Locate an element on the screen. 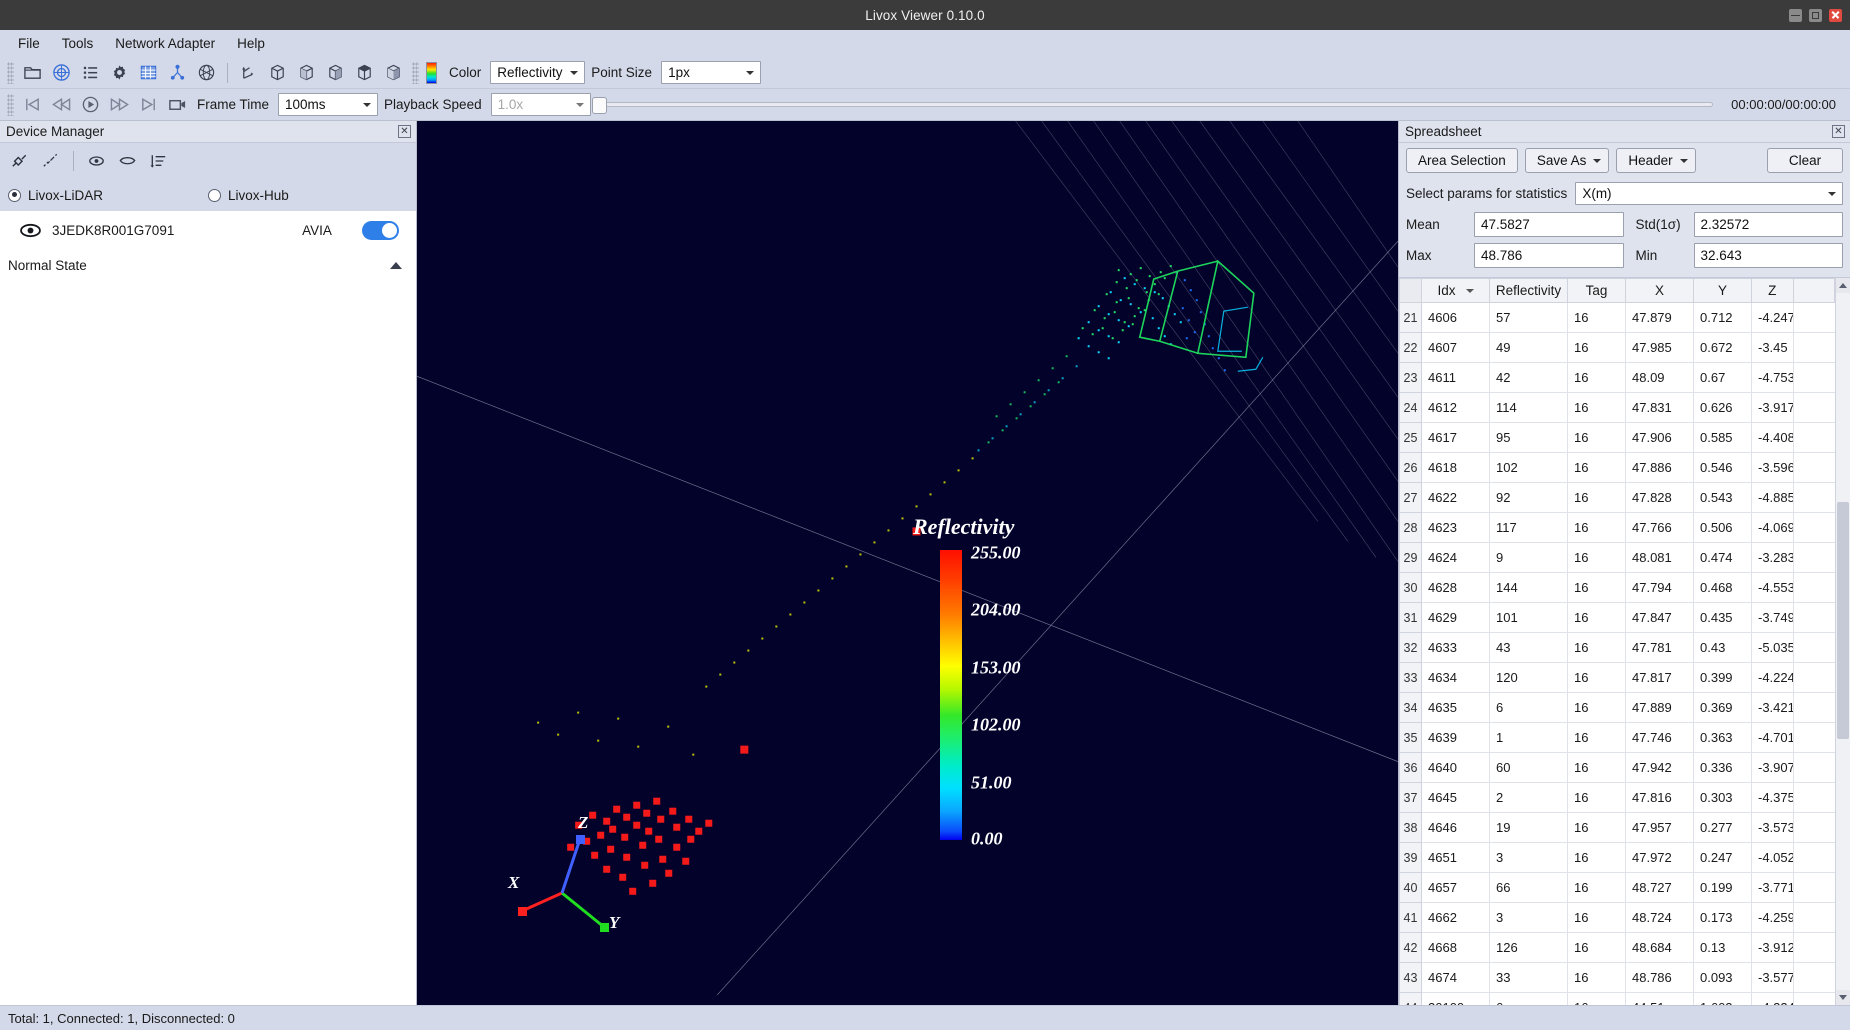  cube-side-icon is located at coordinates (335, 73).